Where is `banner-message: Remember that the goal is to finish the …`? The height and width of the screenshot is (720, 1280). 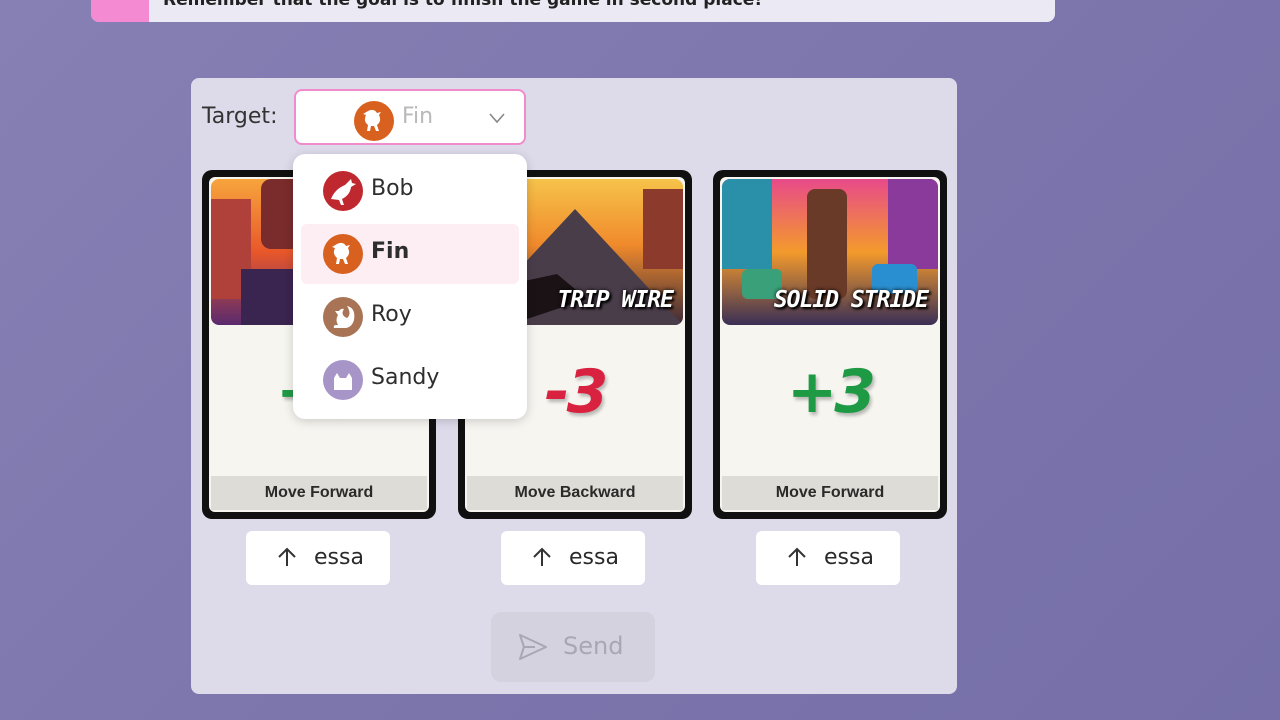
banner-message: Remember that the goal is to finish the … is located at coordinates (463, 5).